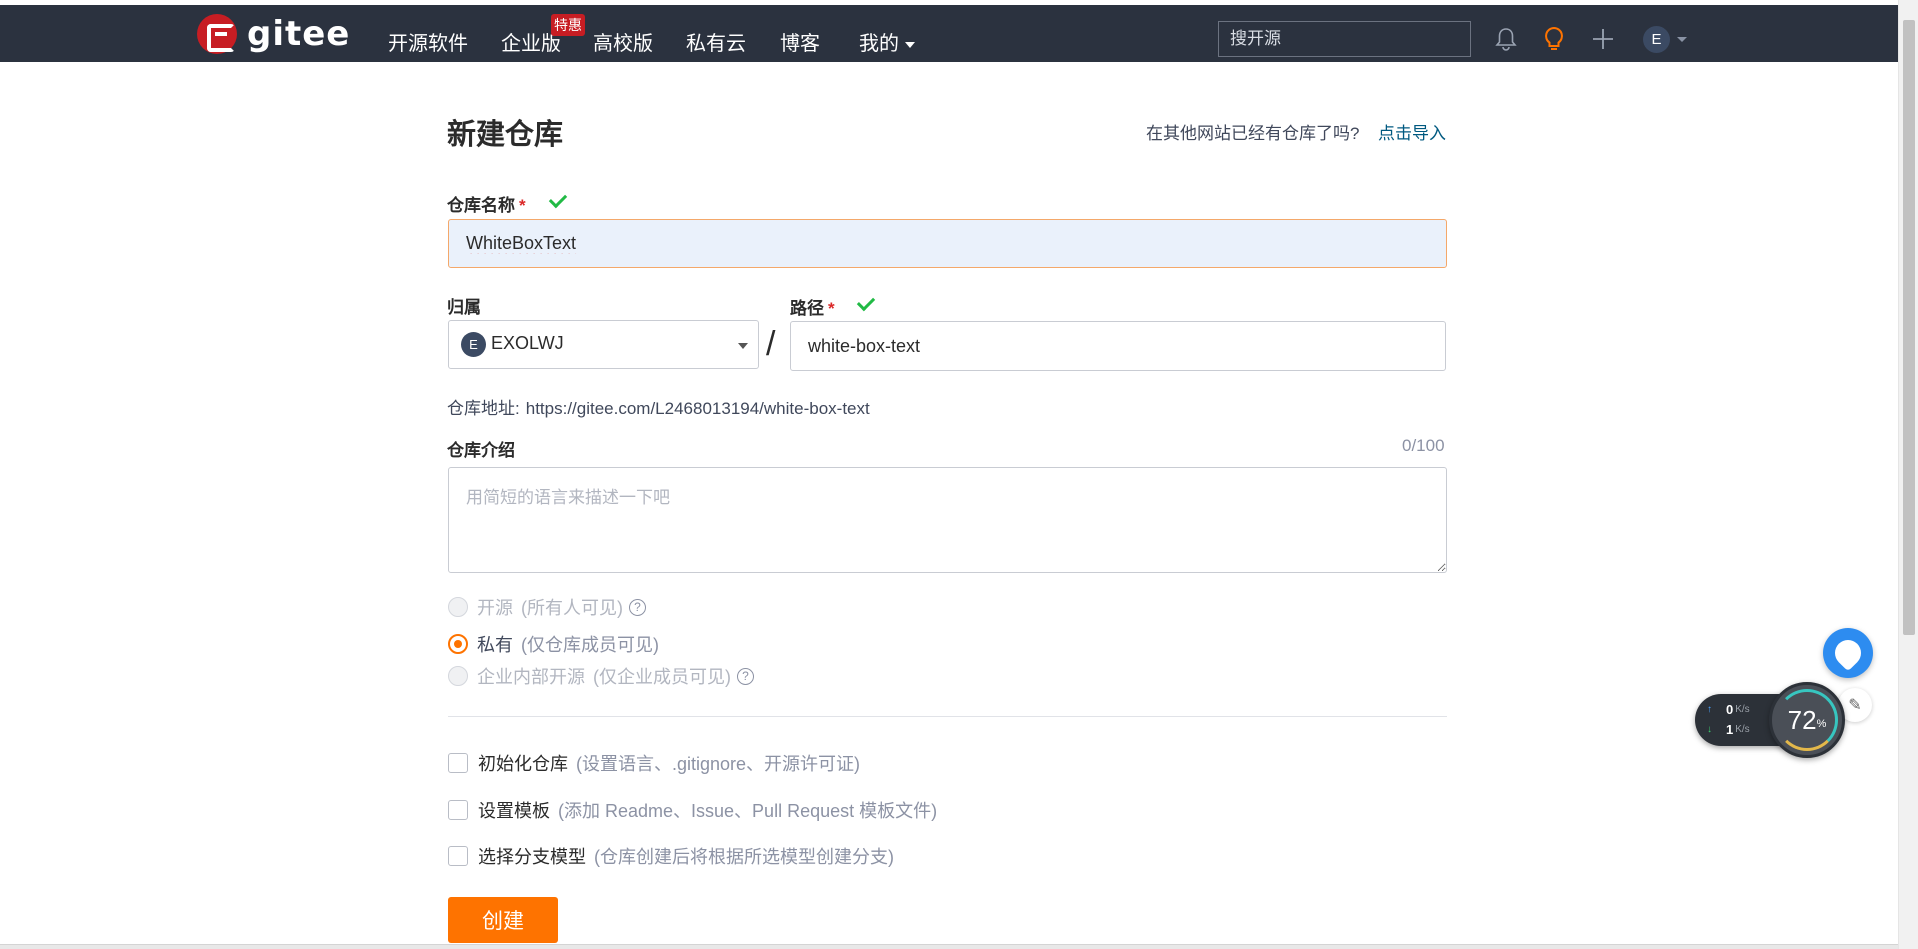  Describe the element at coordinates (428, 41) in the screenshot. I see `nav-open-source: 开源软件` at that location.